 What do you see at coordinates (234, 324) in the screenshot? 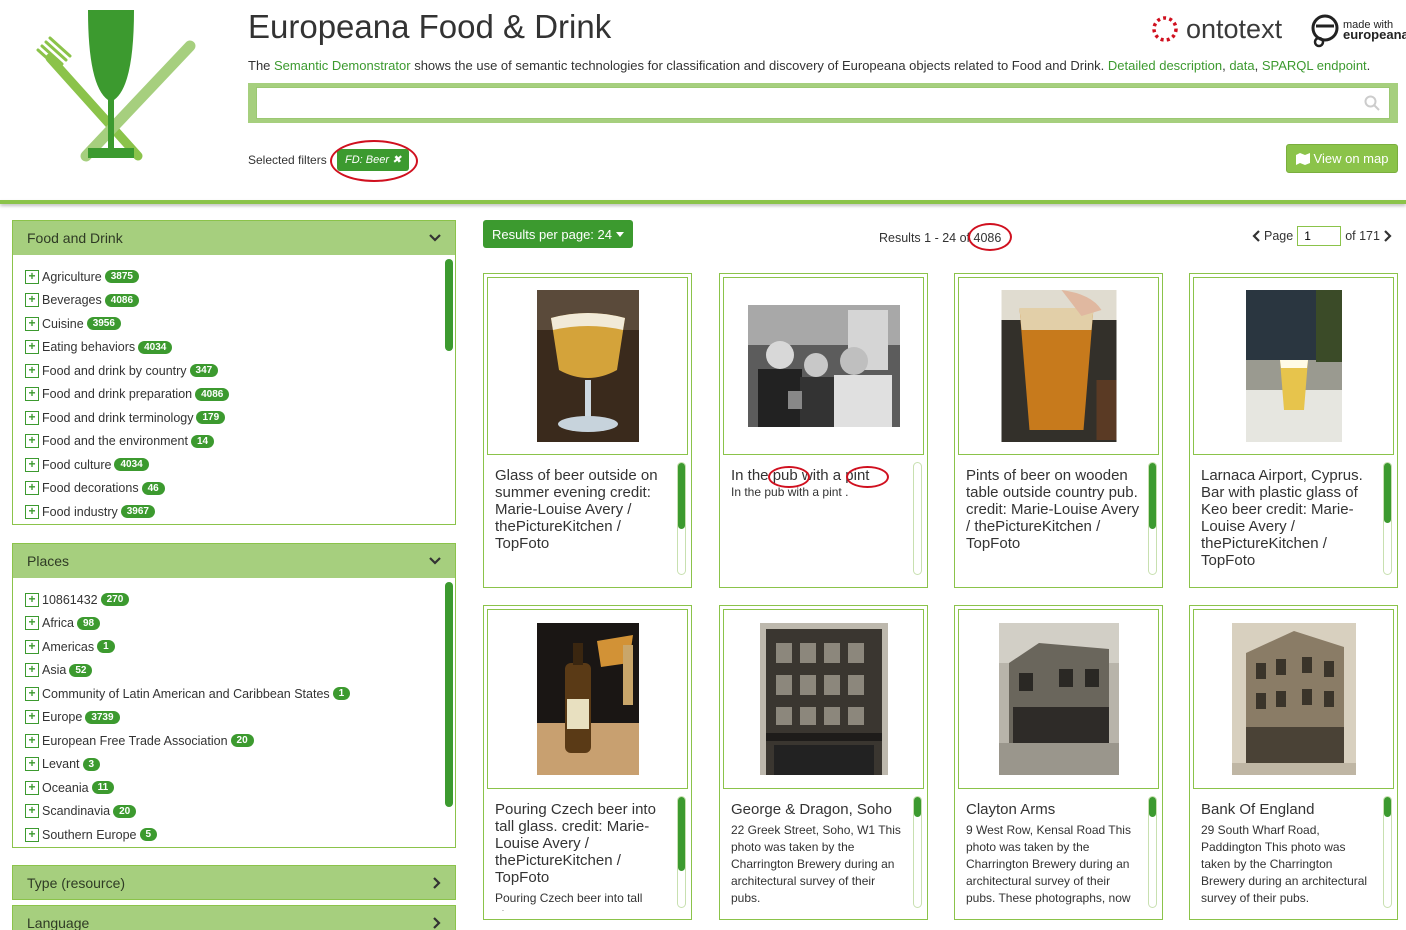
I see `facet-item: + Cuisine 3956` at bounding box center [234, 324].